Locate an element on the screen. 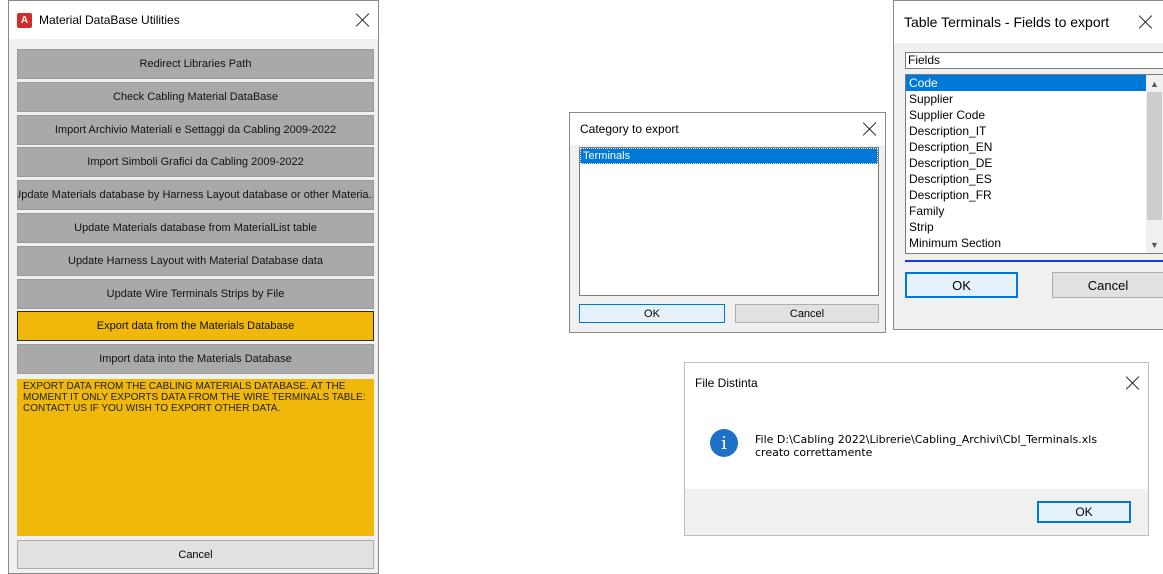 The height and width of the screenshot is (574, 1163). category-listbox: Terminals is located at coordinates (729, 221).